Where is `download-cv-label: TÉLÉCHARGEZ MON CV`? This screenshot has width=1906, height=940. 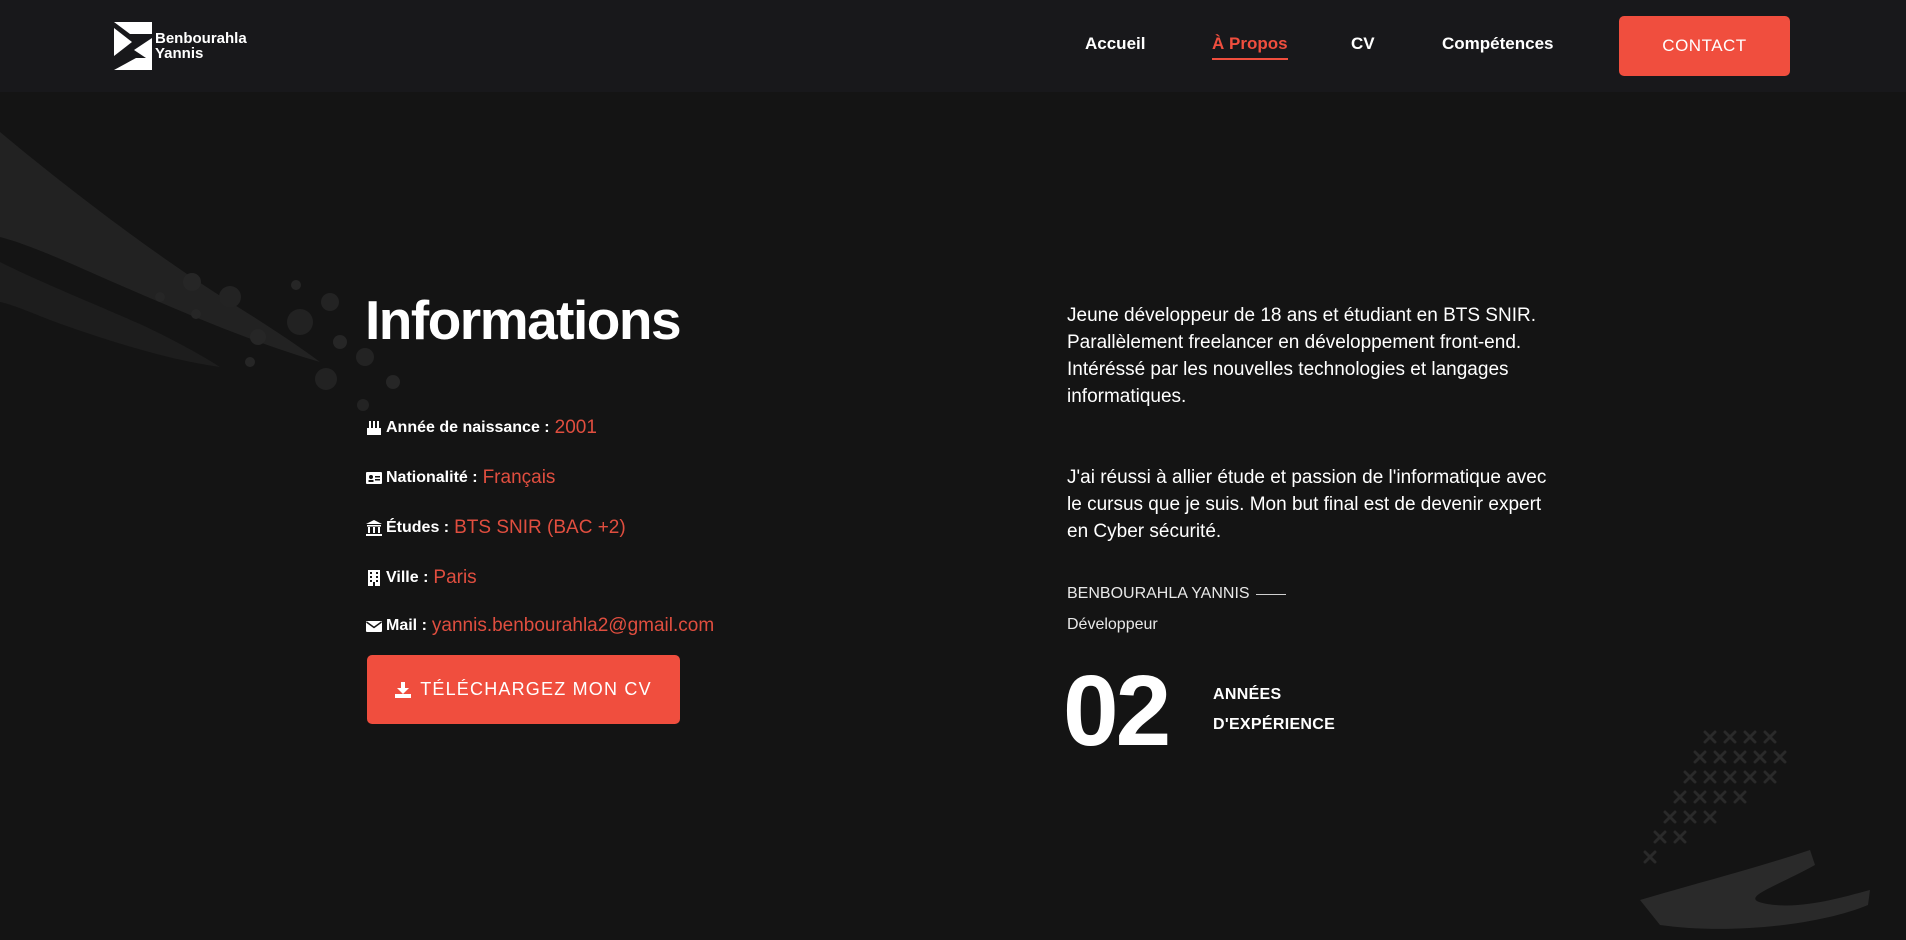 download-cv-label: TÉLÉCHARGEZ MON CV is located at coordinates (536, 689).